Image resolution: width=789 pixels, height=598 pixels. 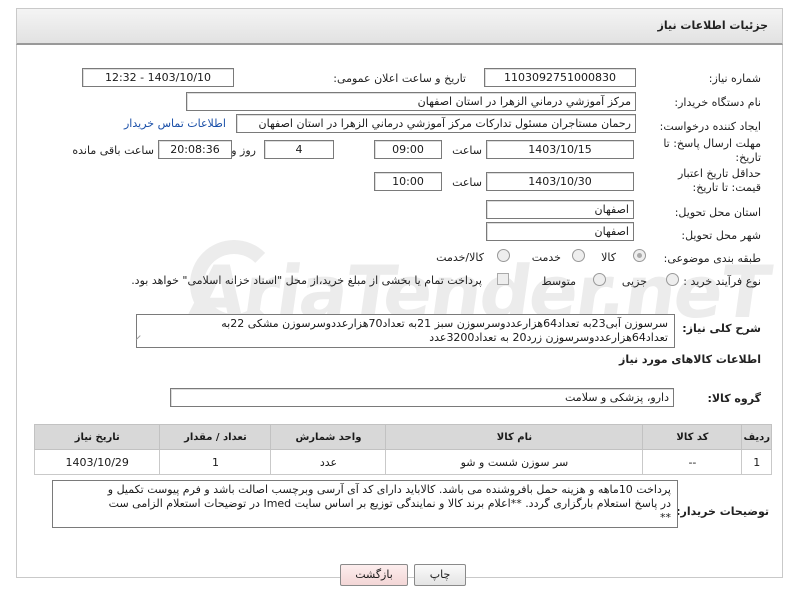 I want to click on province-field: اصفهان, so click(x=560, y=209).